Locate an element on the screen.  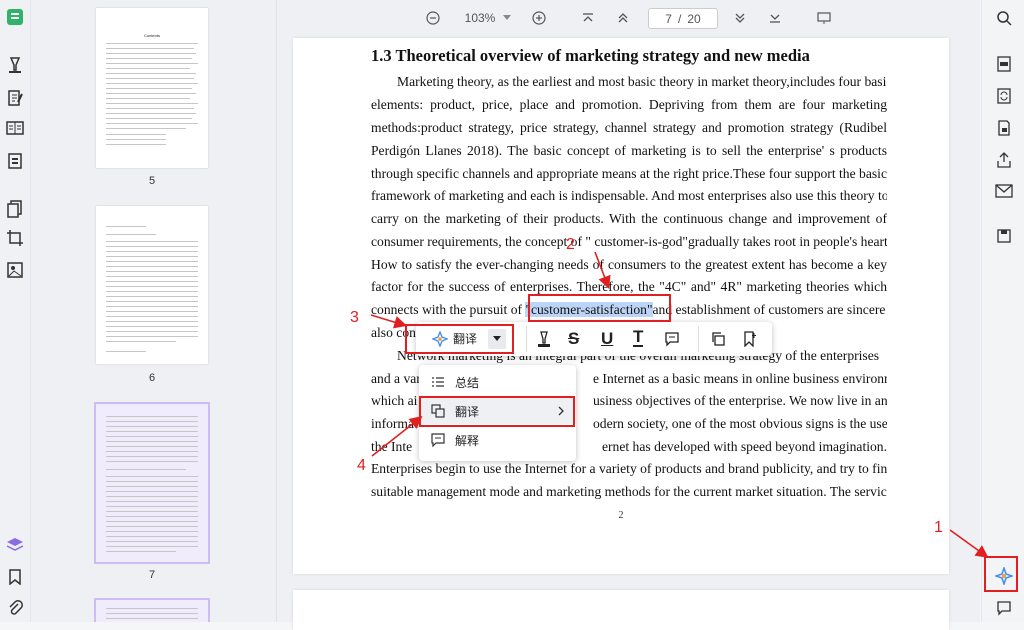
annotation-box-translate-item is located at coordinates (497, 411).